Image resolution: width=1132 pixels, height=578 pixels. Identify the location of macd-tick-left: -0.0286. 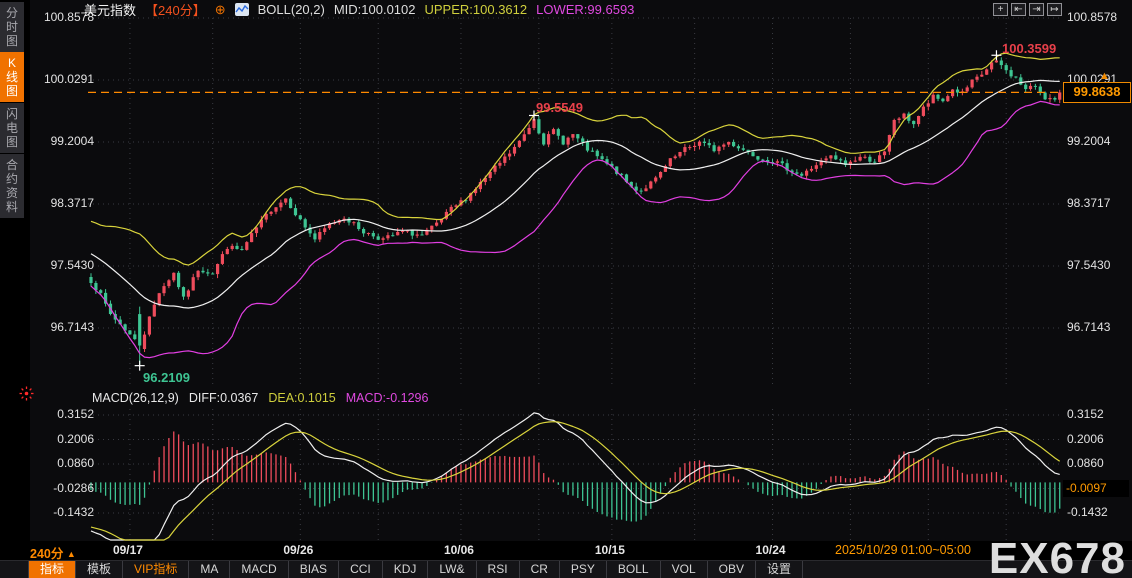
(73, 487).